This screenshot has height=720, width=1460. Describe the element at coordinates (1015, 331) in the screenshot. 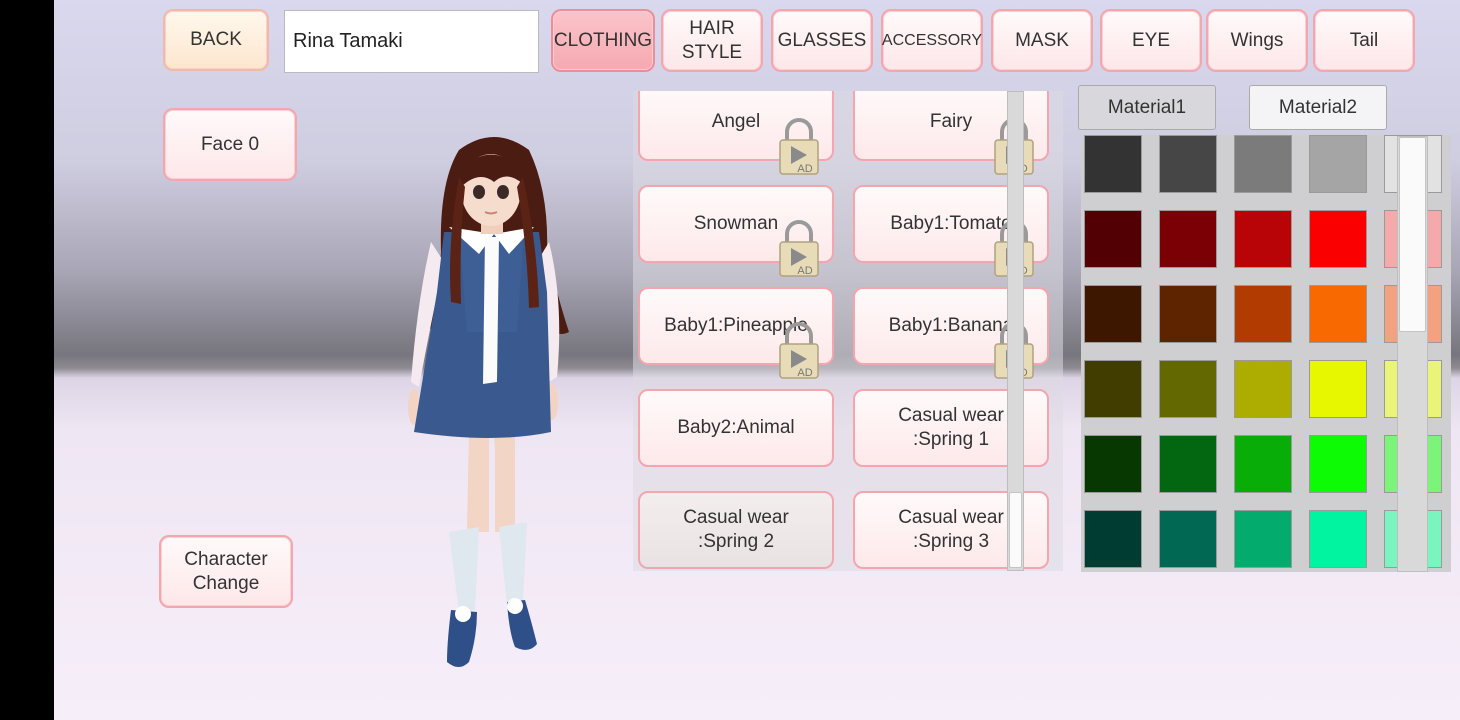

I see `item-list-scrollbar` at that location.